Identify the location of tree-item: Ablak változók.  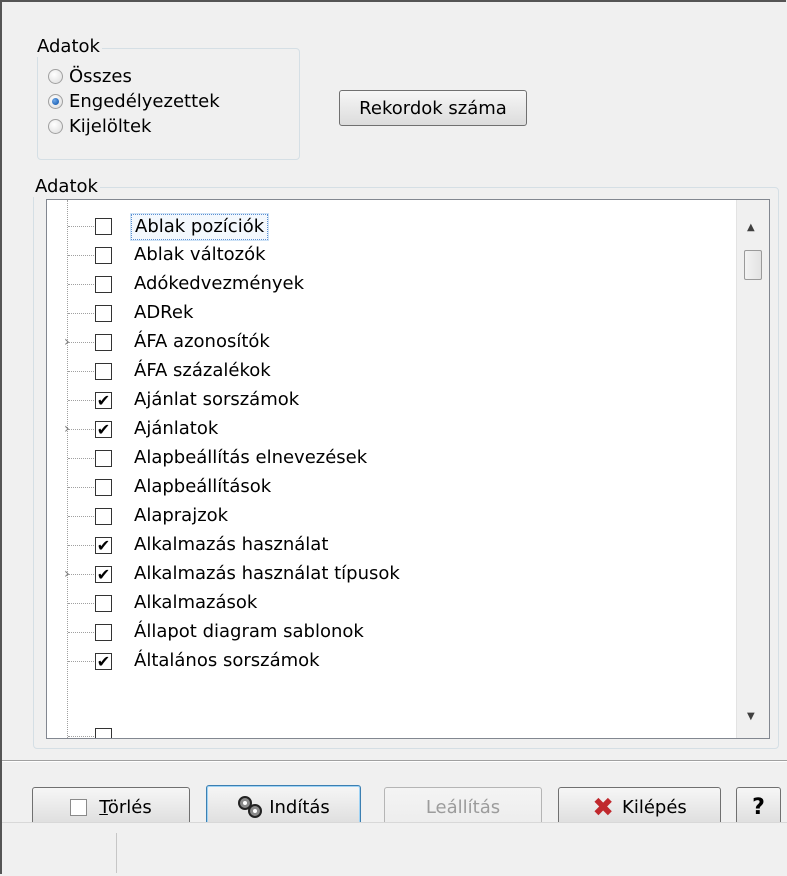
(387, 255).